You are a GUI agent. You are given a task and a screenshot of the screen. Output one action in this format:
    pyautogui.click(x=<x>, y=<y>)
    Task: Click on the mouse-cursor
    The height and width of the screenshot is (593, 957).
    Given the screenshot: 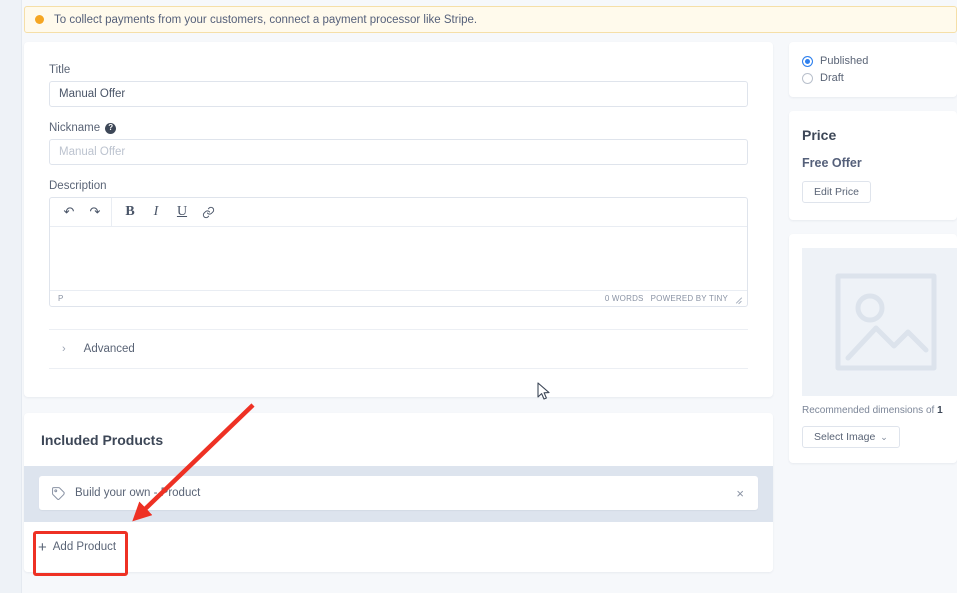 What is the action you would take?
    pyautogui.click(x=543, y=391)
    